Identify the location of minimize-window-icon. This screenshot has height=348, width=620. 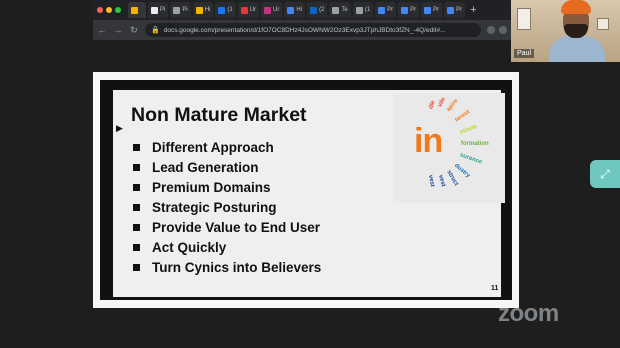
(109, 10).